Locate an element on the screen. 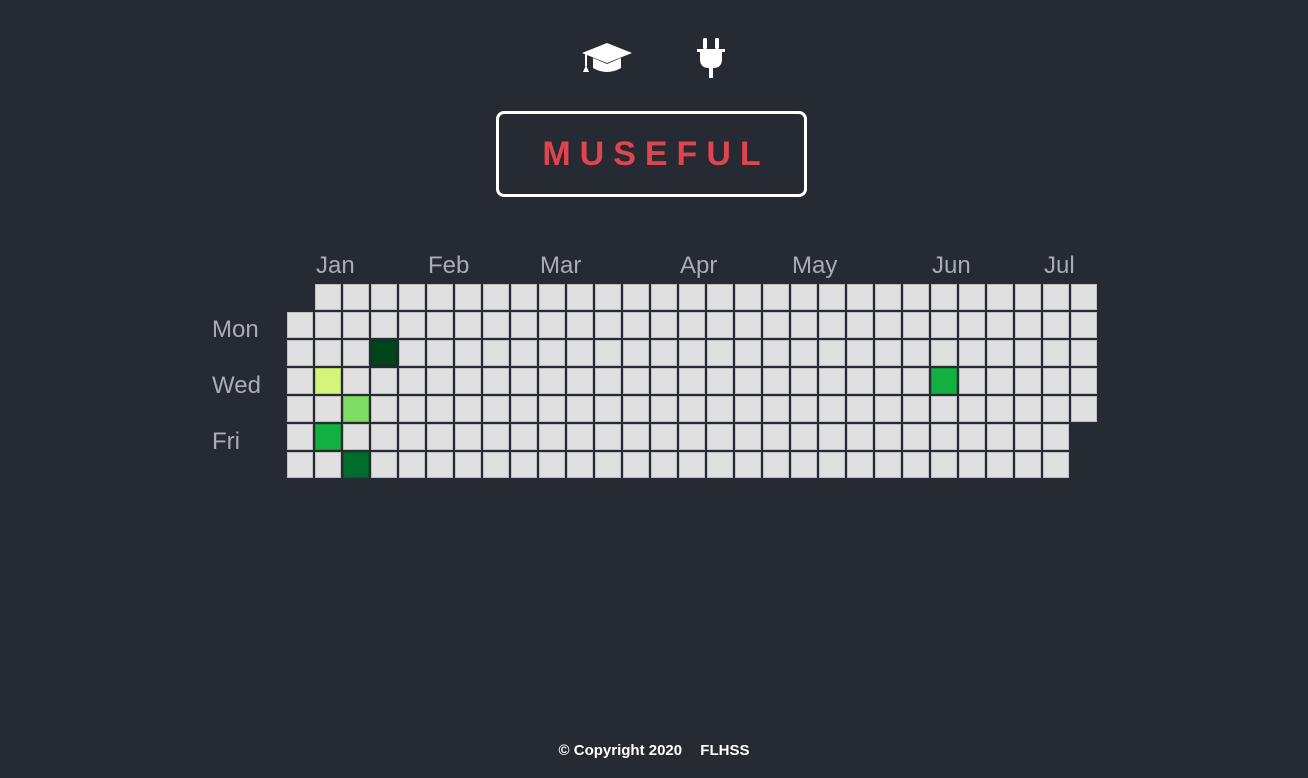 The height and width of the screenshot is (778, 1308). plug-icon is located at coordinates (711, 58).